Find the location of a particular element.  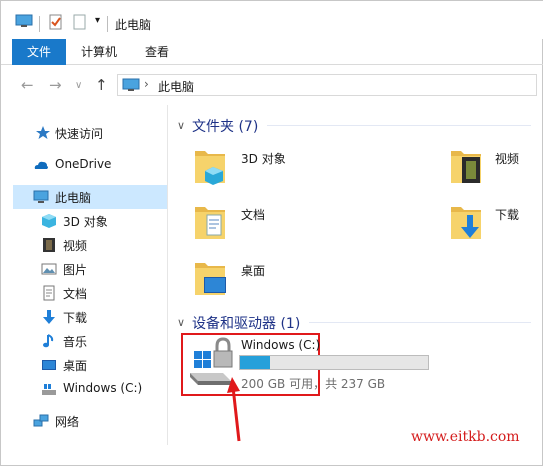

nav-item-quick-access: 快速访问 is located at coordinates (90, 133).